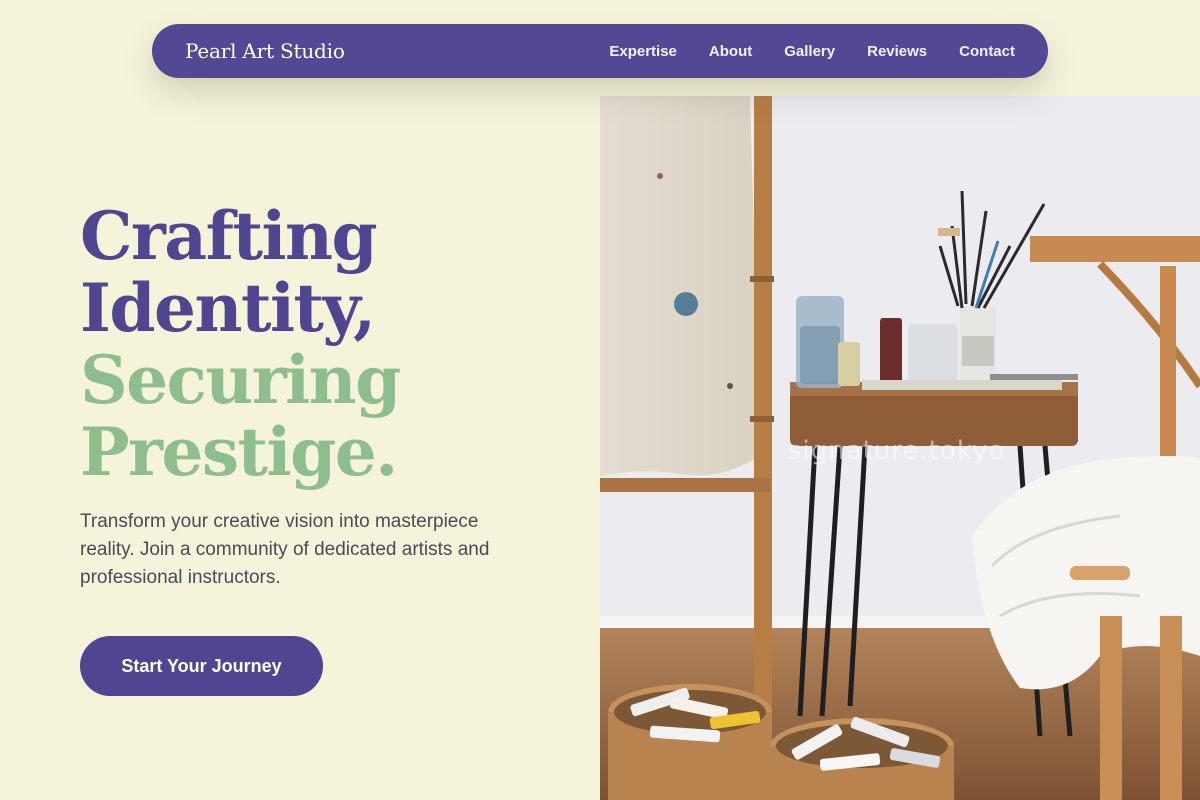 This screenshot has height=800, width=1200. What do you see at coordinates (239, 452) in the screenshot?
I see `headline-line-4: Prestige.` at bounding box center [239, 452].